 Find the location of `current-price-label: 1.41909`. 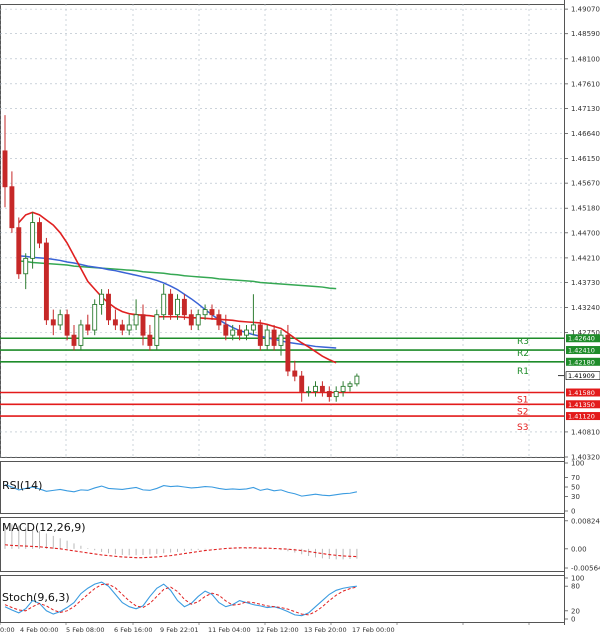

current-price-label: 1.41909 is located at coordinates (581, 376).